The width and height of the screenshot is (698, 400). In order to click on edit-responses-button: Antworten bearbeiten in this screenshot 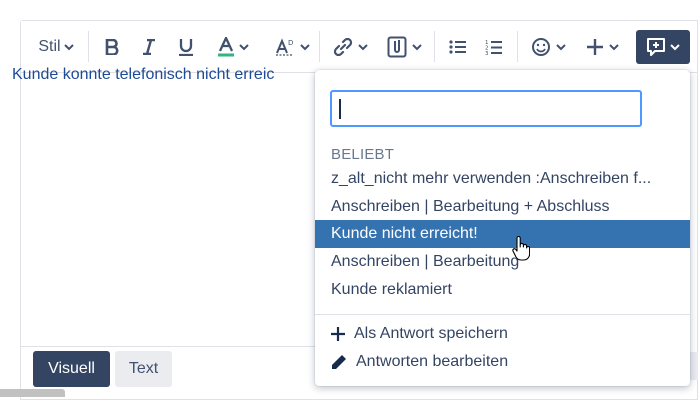, I will do `click(419, 362)`.